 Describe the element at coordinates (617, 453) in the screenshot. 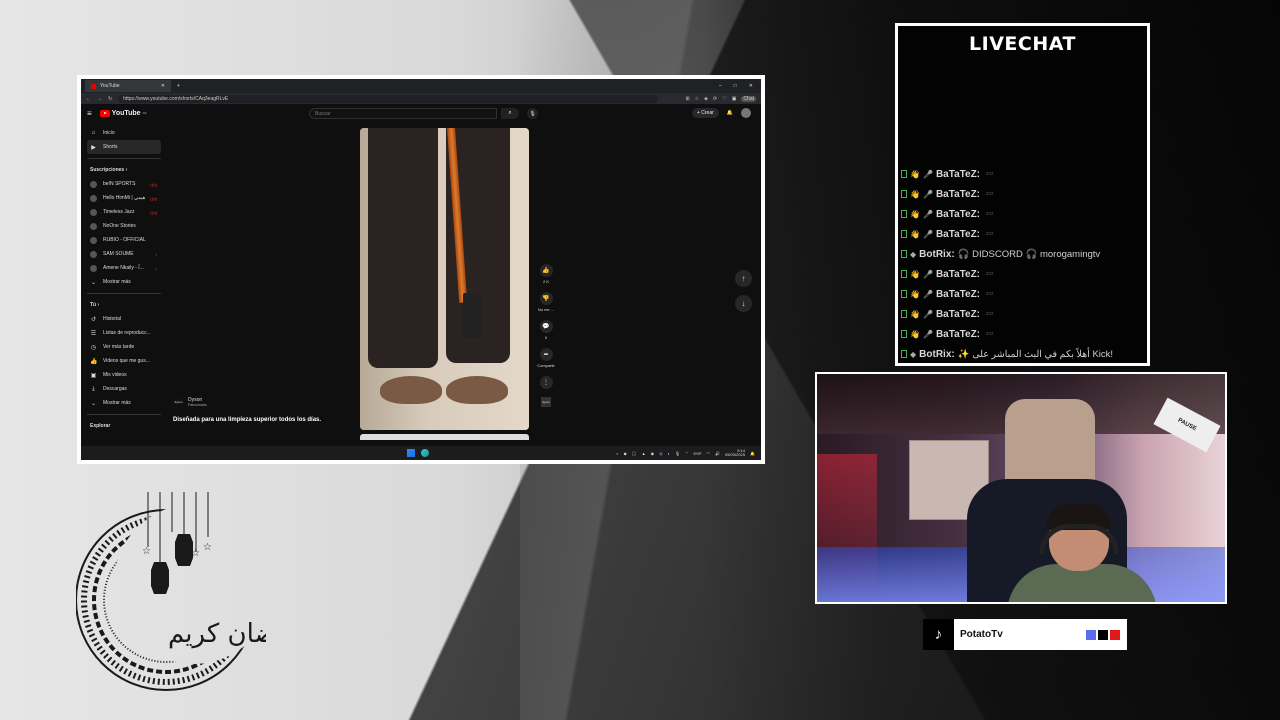

I see `tray-app-icon: ●` at that location.